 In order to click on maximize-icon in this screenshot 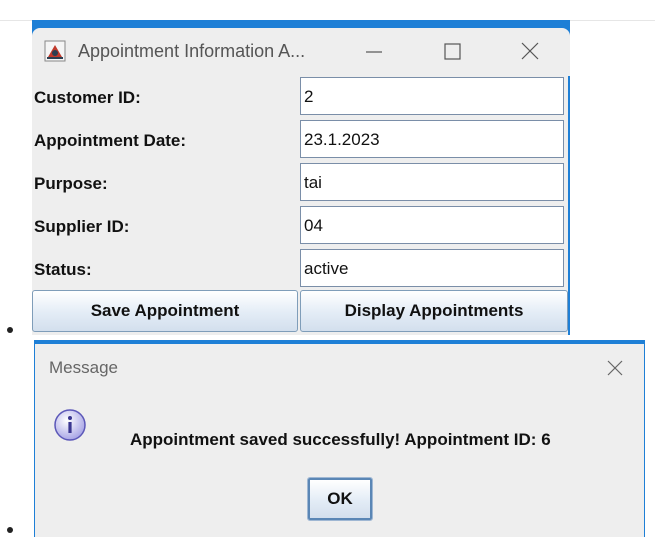, I will do `click(452, 52)`.